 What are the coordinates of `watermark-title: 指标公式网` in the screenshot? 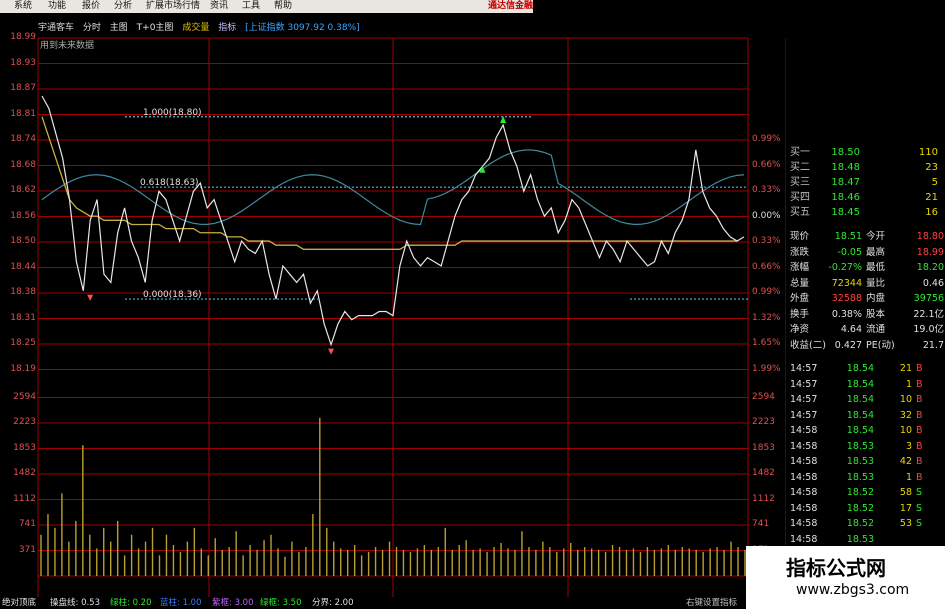 It's located at (836, 568).